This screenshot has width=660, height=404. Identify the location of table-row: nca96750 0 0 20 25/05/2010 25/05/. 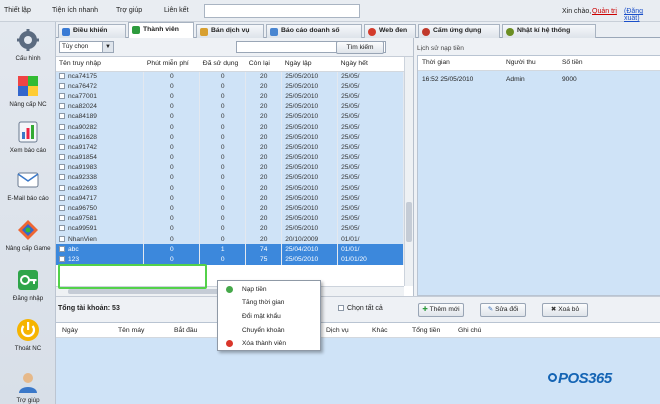
(230, 208).